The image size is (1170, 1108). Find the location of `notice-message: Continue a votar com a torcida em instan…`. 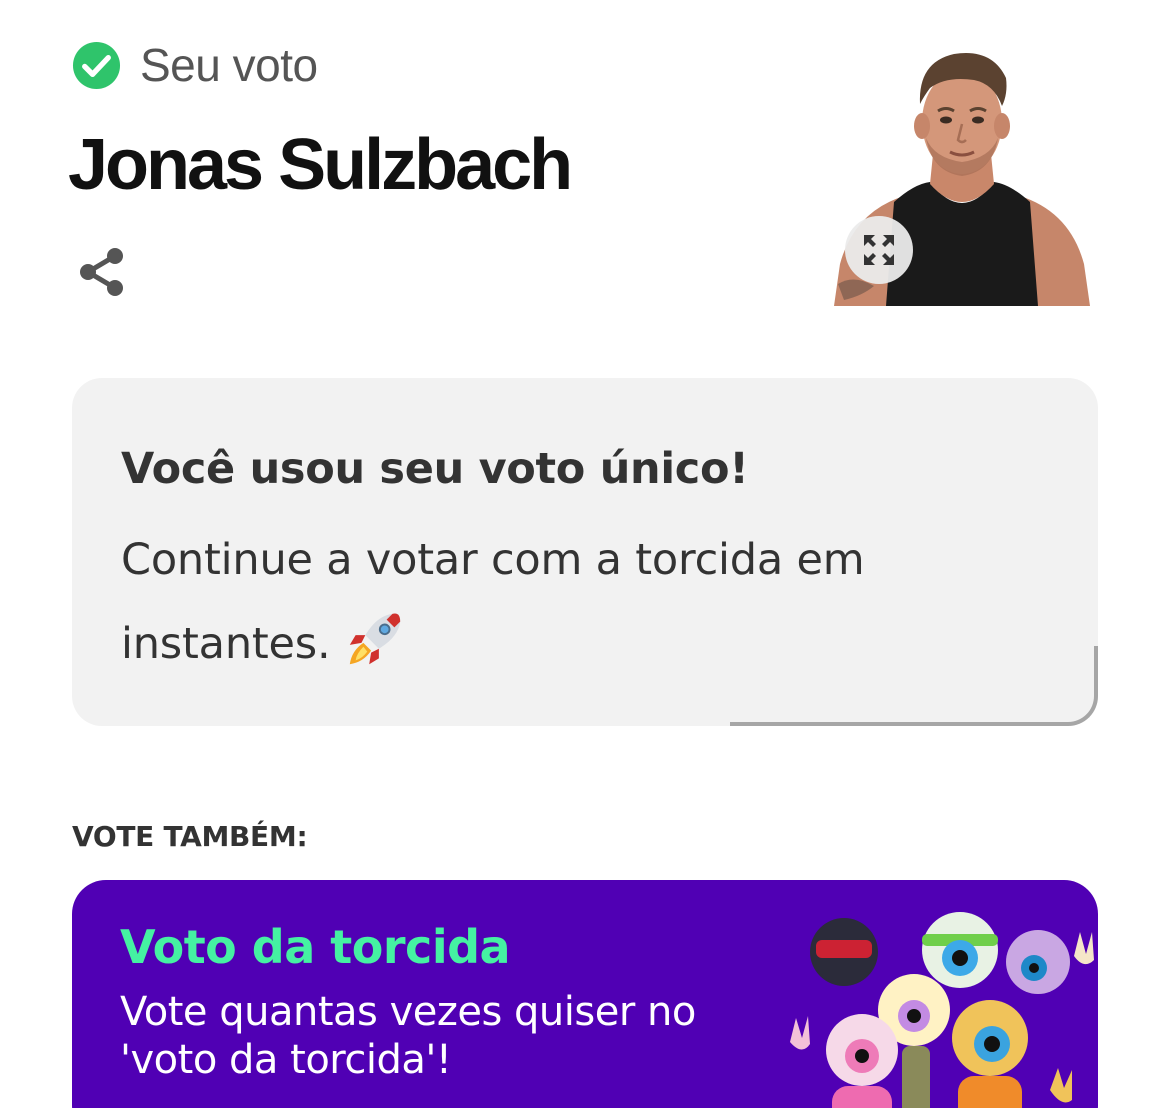

notice-message: Continue a votar com a torcida em instan… is located at coordinates (493, 602).